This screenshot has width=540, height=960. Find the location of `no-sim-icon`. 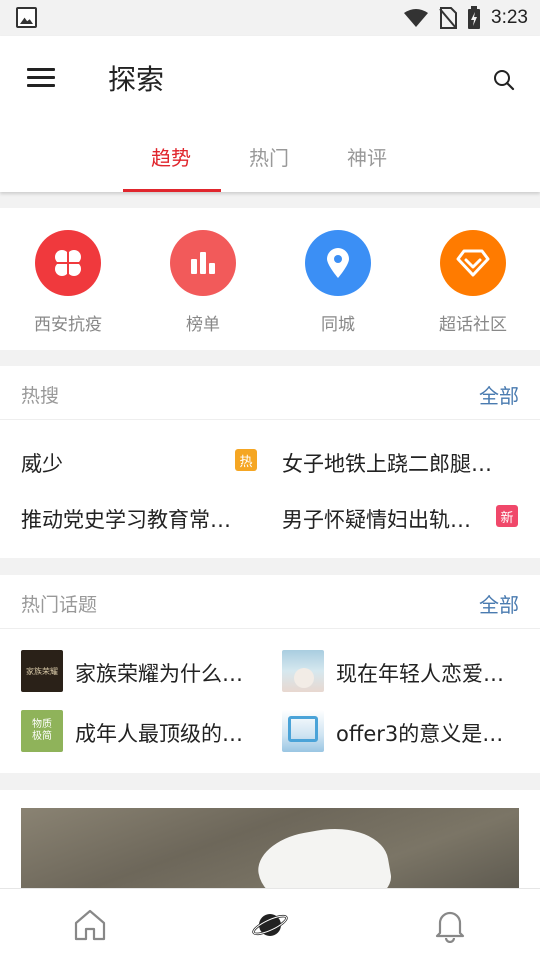

no-sim-icon is located at coordinates (448, 18).